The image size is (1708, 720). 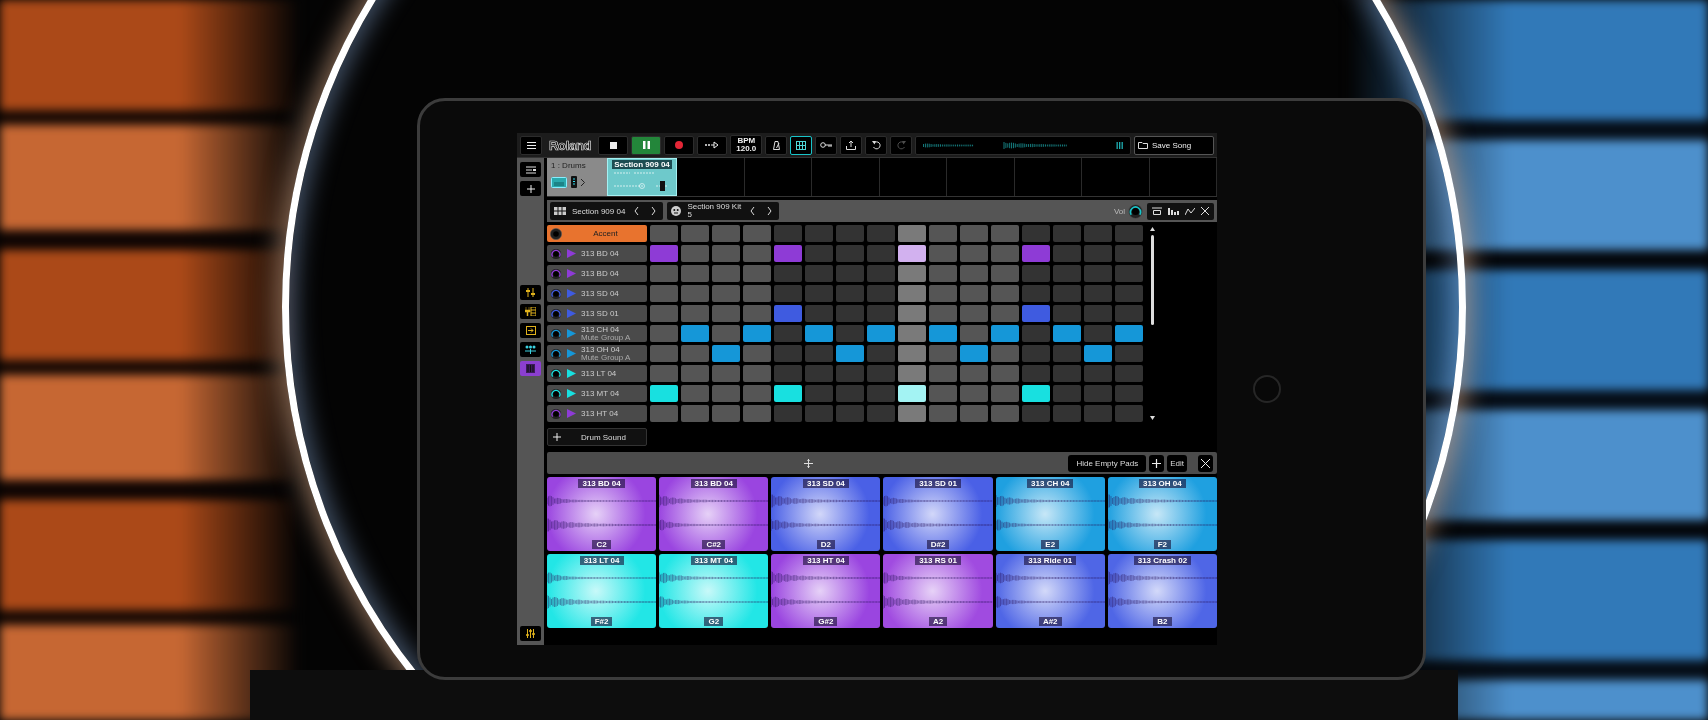 I want to click on key-button, so click(x=826, y=145).